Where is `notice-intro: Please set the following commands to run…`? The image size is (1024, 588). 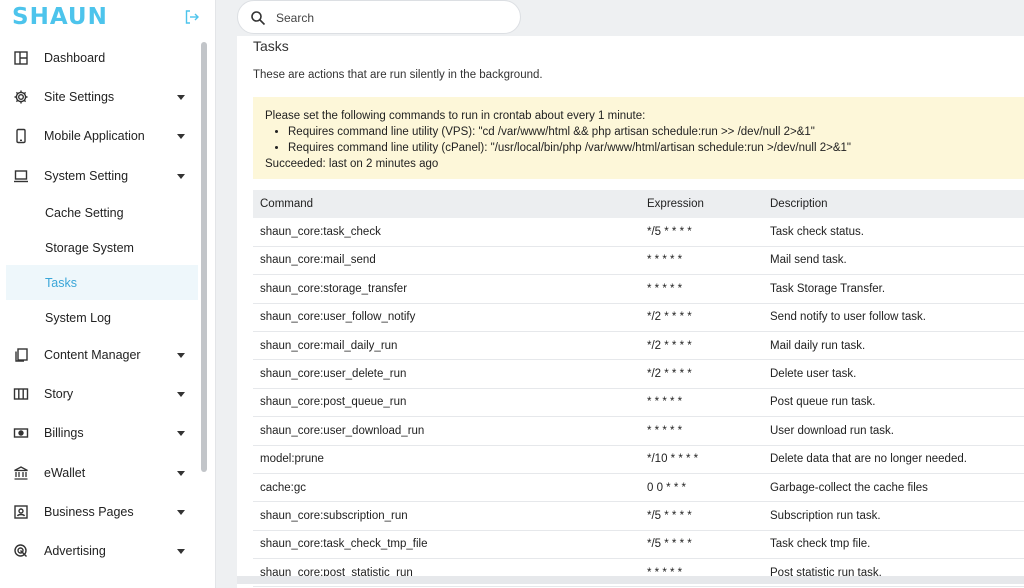 notice-intro: Please set the following commands to run… is located at coordinates (455, 116).